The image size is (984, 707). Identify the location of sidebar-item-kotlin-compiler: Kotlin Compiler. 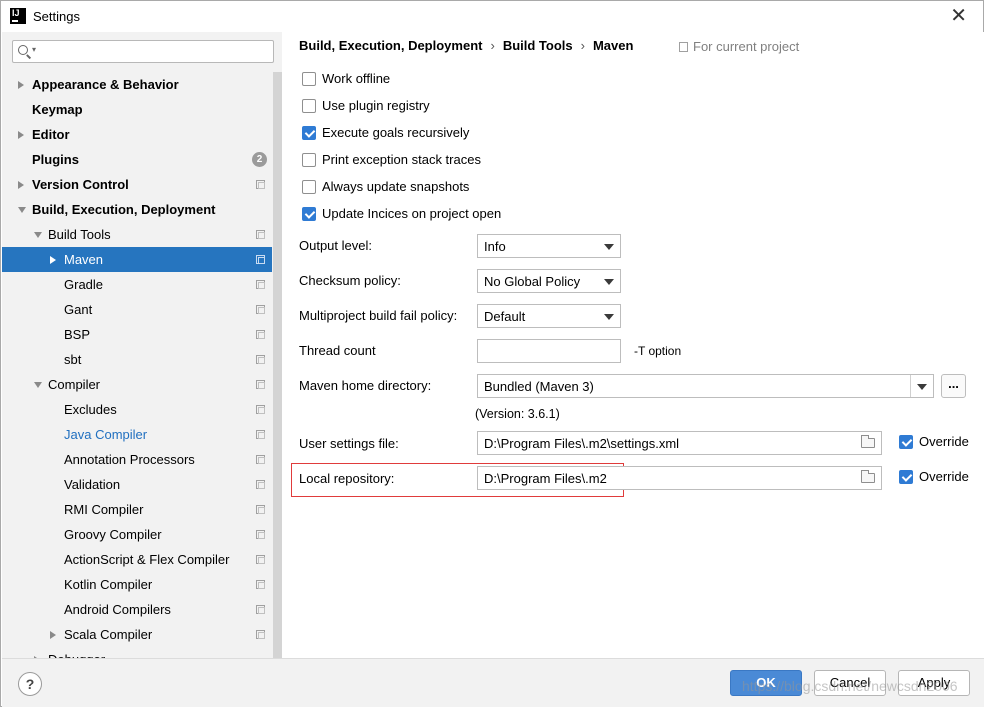
(137, 584).